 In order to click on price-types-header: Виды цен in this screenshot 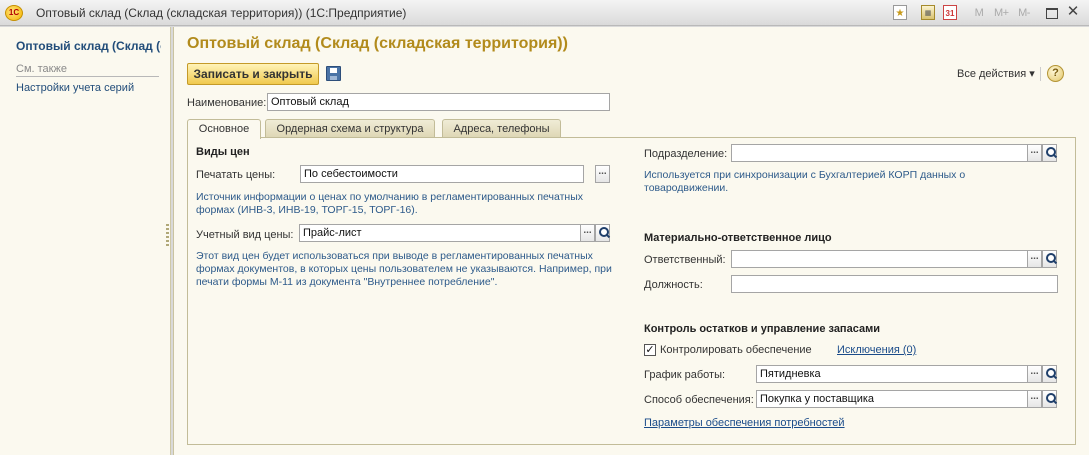, I will do `click(223, 152)`.